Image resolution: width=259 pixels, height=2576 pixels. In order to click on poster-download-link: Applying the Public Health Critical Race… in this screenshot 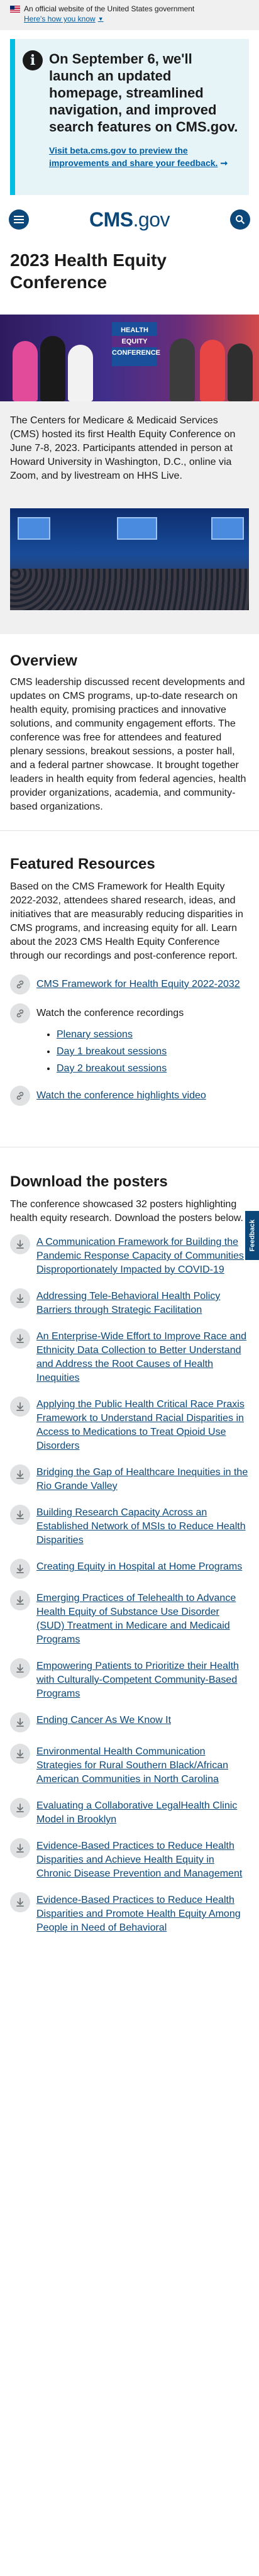, I will do `click(142, 1425)`.